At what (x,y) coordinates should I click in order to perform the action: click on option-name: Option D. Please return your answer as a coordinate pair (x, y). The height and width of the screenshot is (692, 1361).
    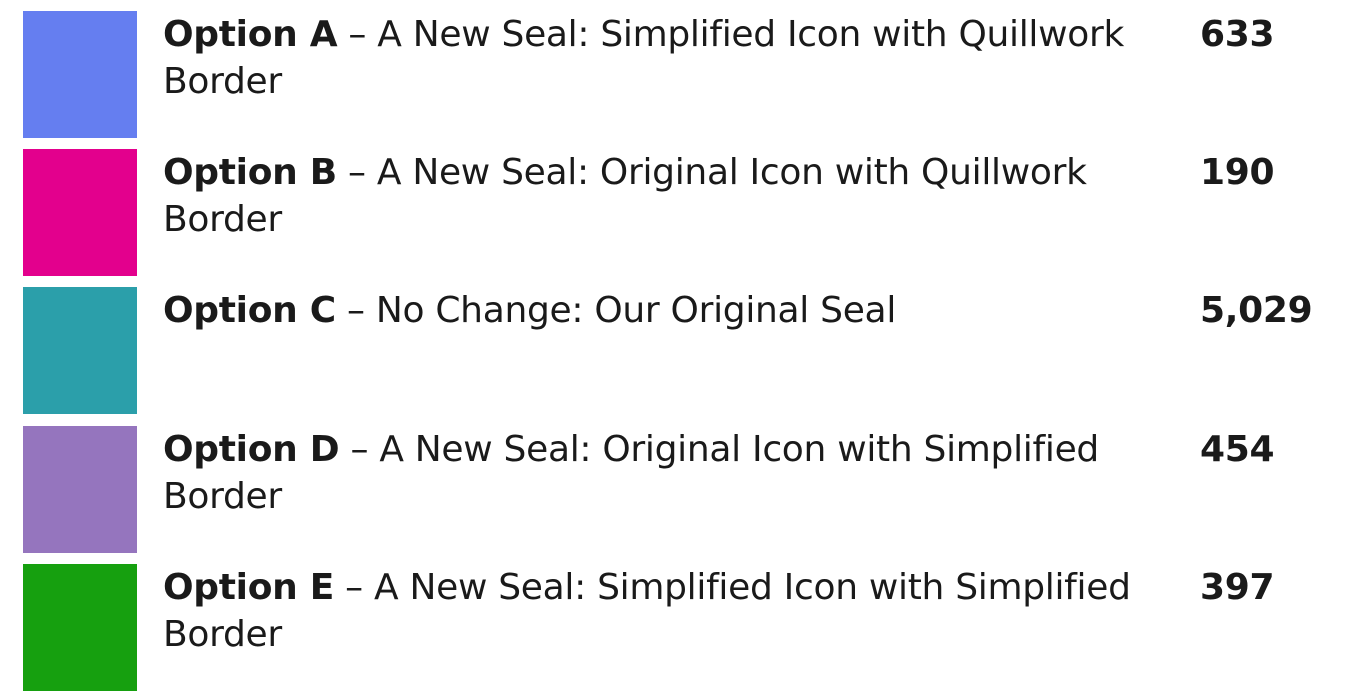
    Looking at the image, I should click on (251, 449).